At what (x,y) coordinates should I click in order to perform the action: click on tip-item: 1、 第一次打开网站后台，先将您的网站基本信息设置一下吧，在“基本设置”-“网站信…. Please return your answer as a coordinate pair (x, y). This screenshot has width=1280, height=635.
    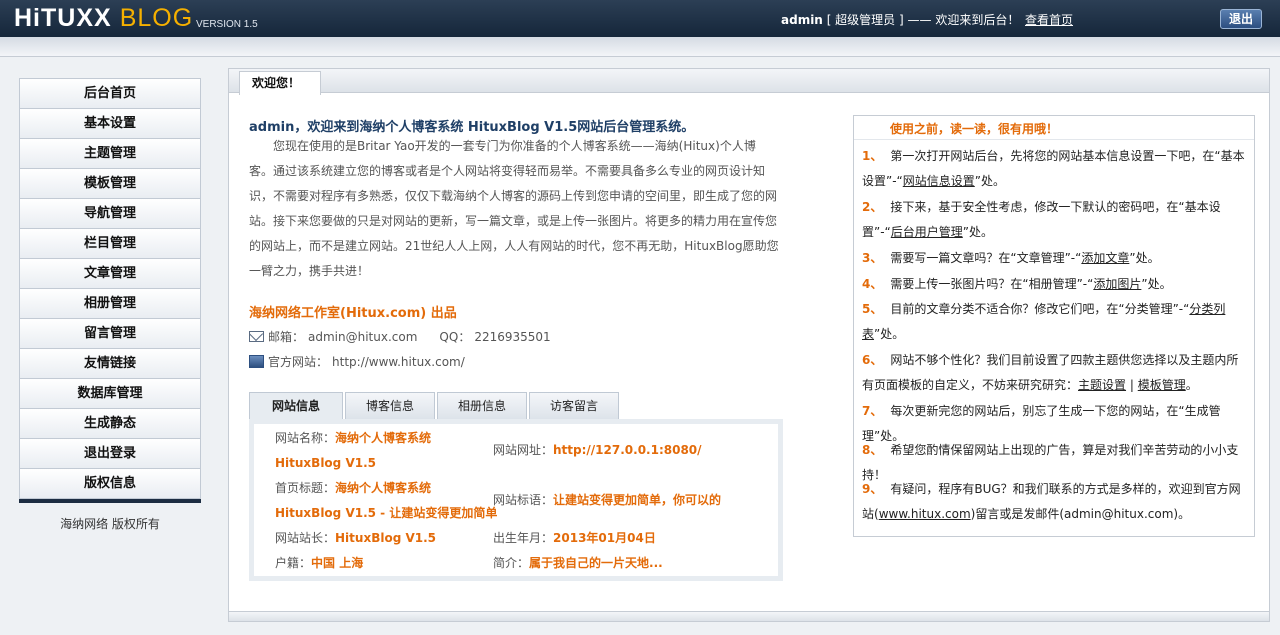
    Looking at the image, I should click on (1054, 169).